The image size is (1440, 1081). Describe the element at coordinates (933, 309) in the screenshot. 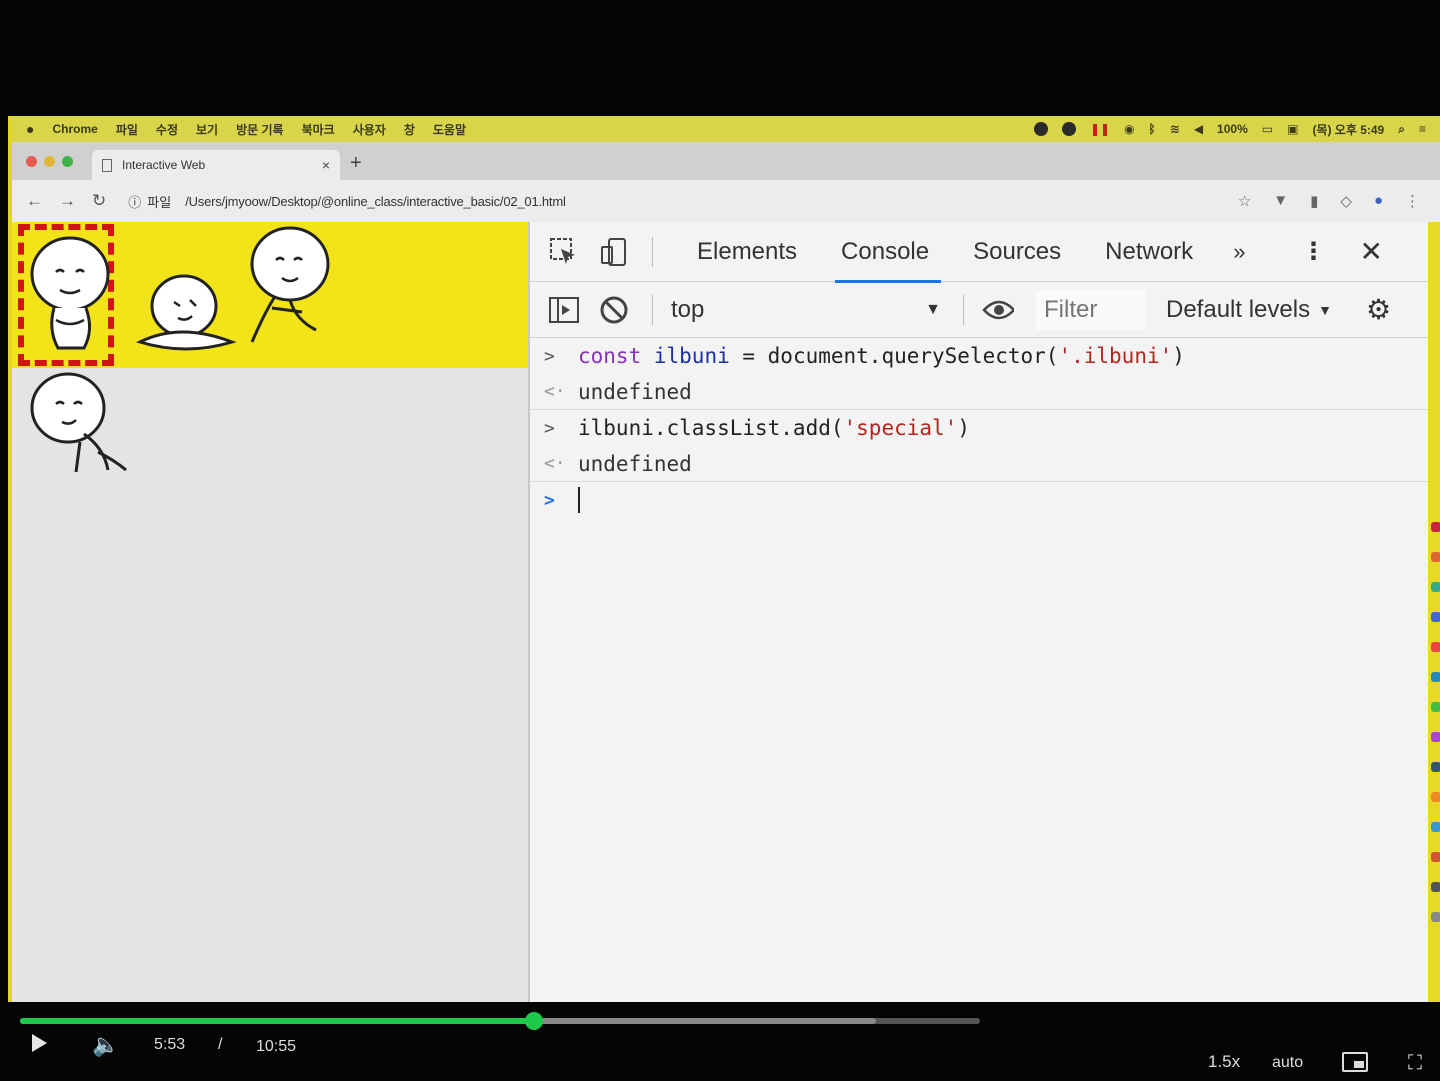

I see `dropdown-arrow-icon: ▼` at that location.